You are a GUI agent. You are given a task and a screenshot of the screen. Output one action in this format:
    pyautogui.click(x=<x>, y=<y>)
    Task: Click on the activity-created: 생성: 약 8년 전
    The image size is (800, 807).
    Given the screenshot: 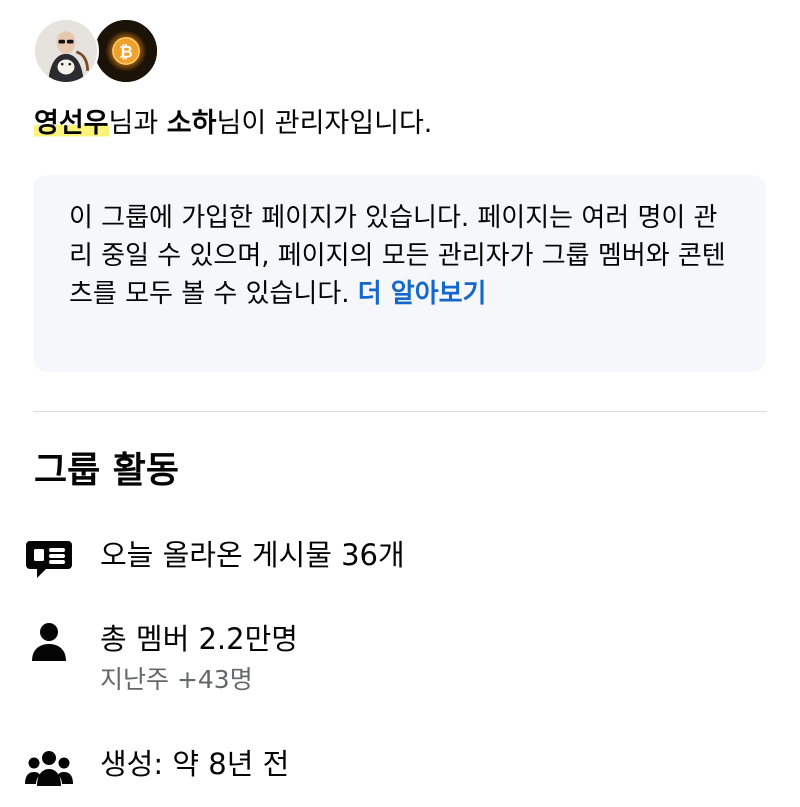 What is the action you would take?
    pyautogui.click(x=394, y=767)
    